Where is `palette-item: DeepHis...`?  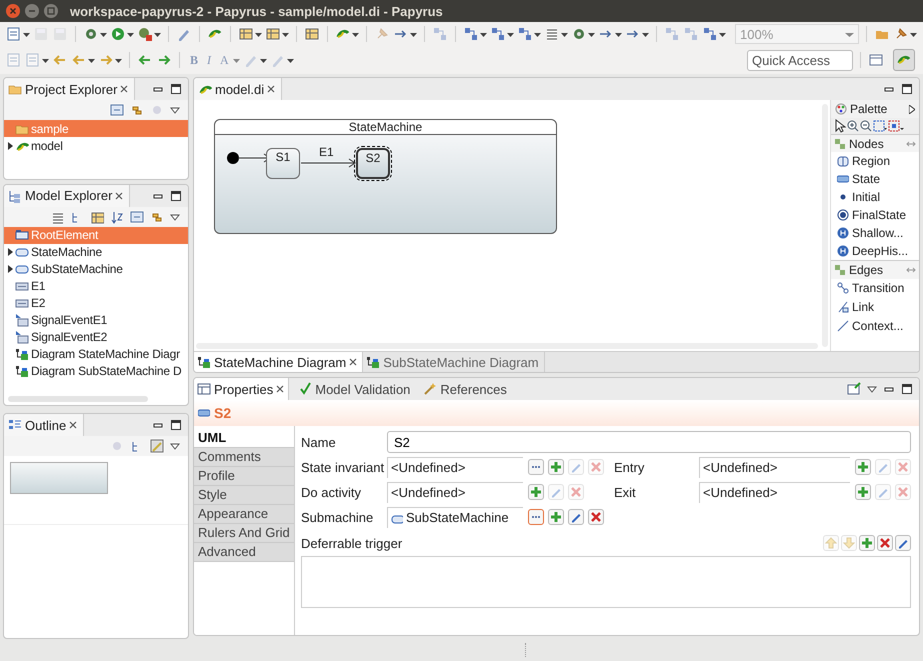 palette-item: DeepHis... is located at coordinates (875, 251).